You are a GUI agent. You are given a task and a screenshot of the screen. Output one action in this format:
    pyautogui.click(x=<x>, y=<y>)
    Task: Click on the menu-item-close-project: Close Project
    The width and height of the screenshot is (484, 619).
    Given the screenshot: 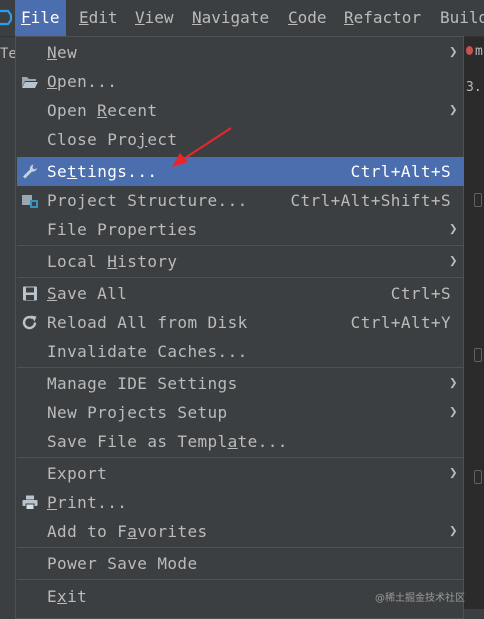 What is the action you would take?
    pyautogui.click(x=240, y=139)
    